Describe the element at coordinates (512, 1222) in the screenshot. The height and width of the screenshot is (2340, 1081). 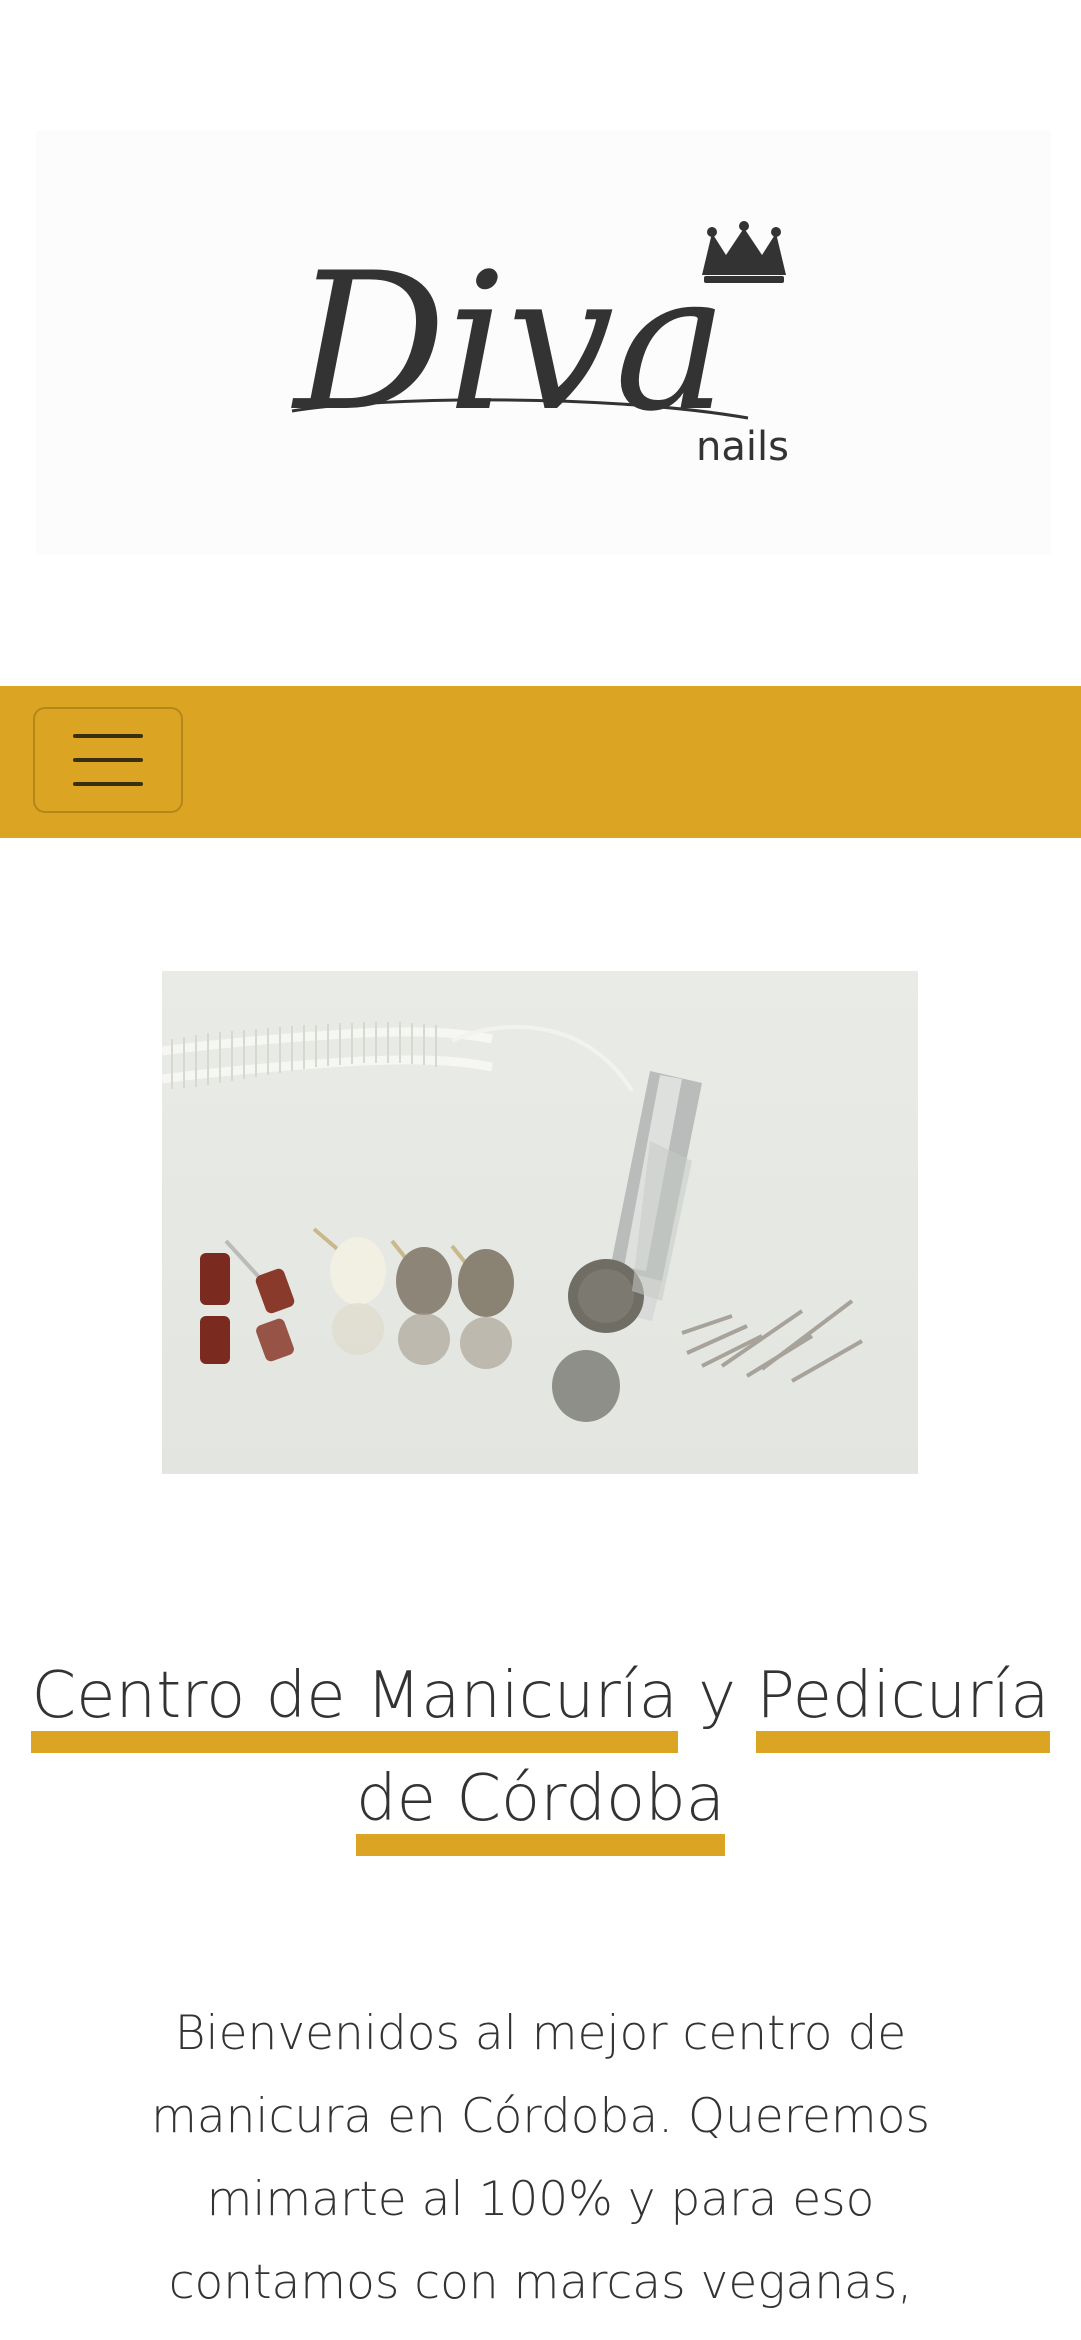
I see `nail-drill-photo` at that location.